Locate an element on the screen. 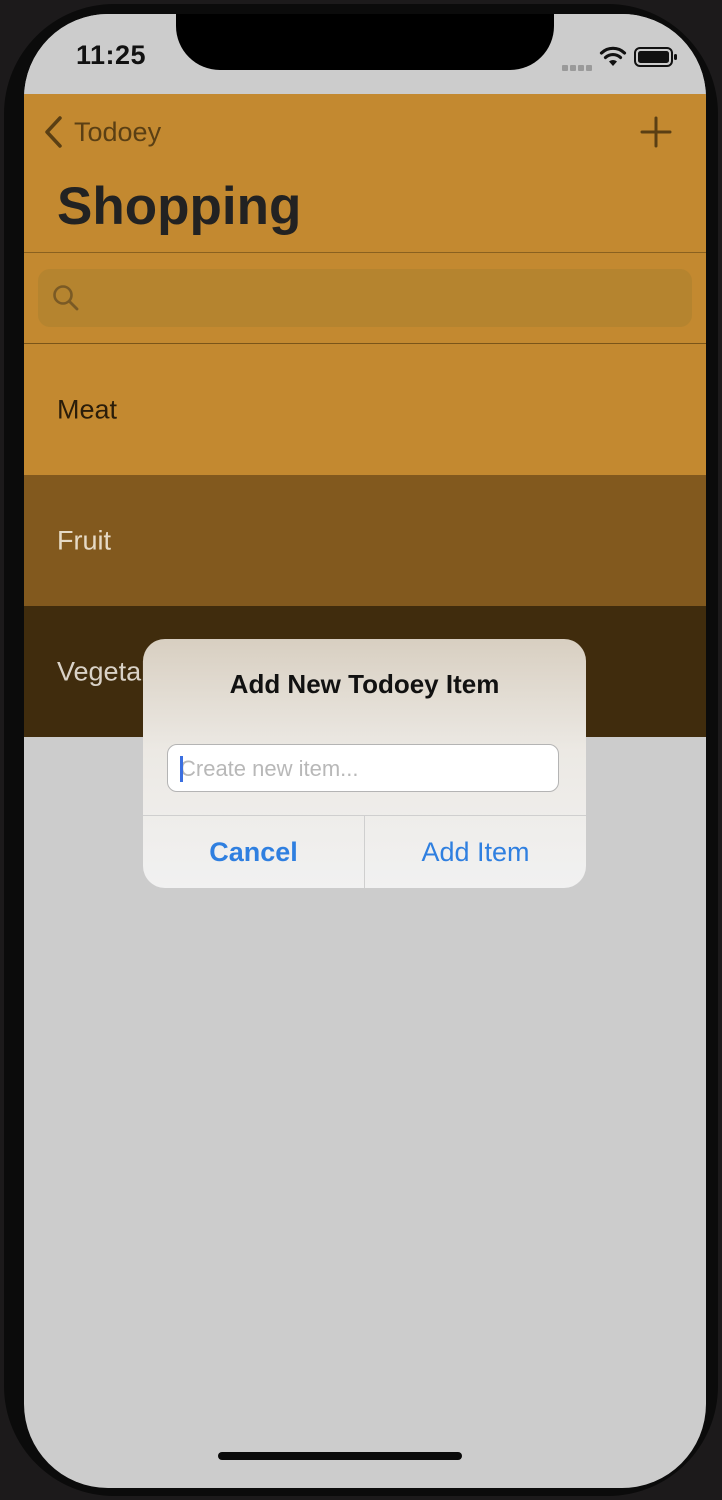 The height and width of the screenshot is (1500, 722). text-cursor is located at coordinates (181, 769).